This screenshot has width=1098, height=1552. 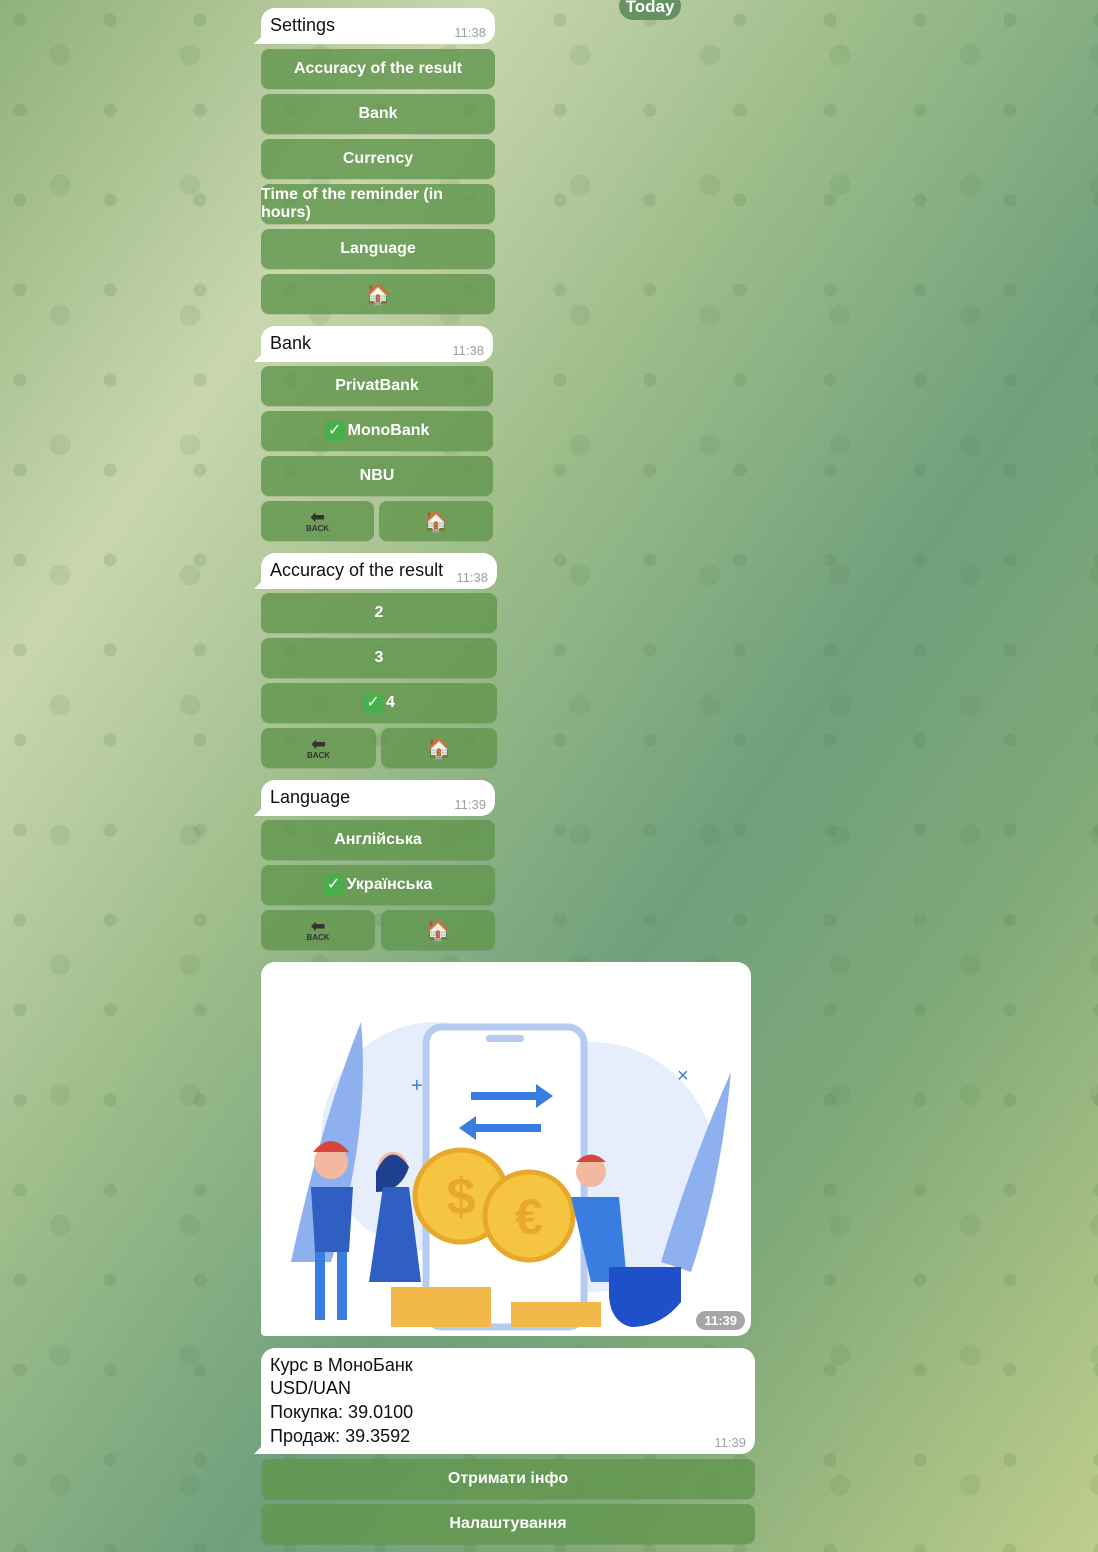 I want to click on ukrainian-button: ✓ Українська, so click(x=378, y=885).